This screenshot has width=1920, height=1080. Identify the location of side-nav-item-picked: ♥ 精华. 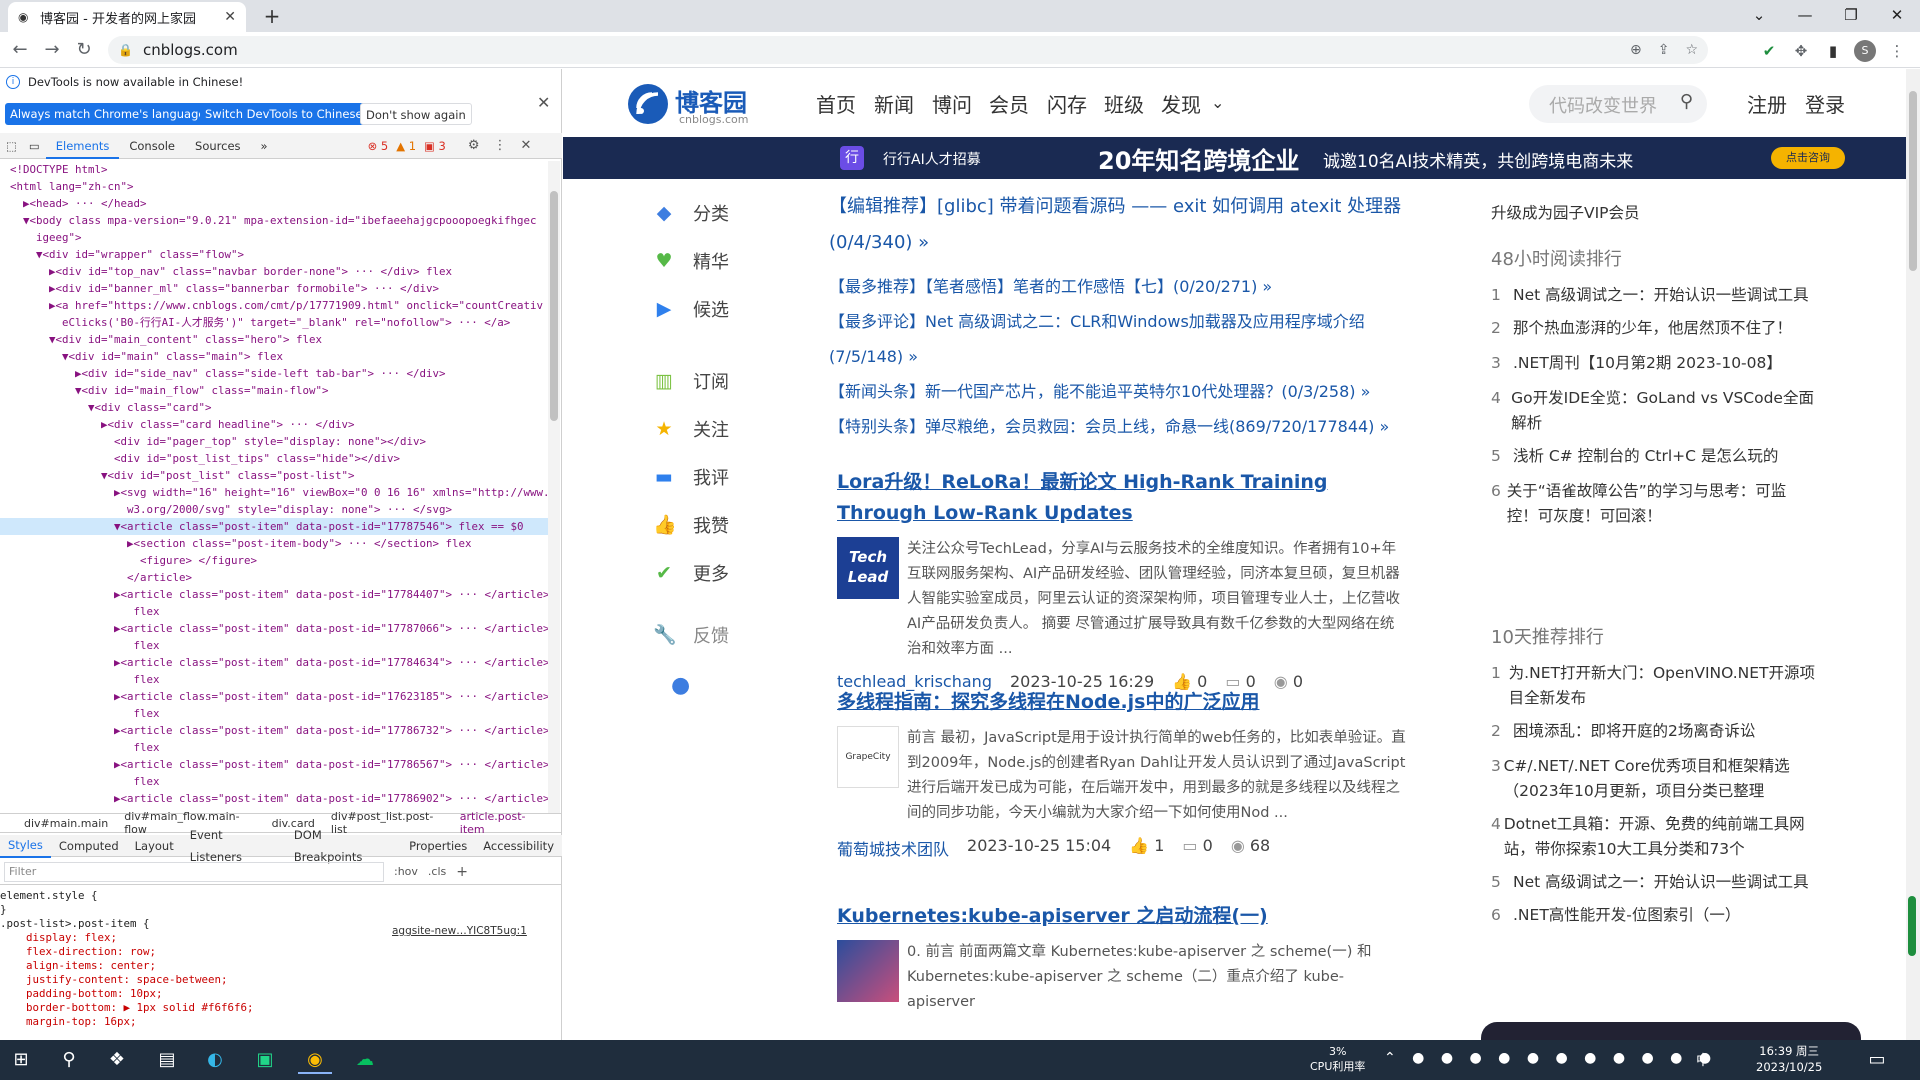
(698, 261).